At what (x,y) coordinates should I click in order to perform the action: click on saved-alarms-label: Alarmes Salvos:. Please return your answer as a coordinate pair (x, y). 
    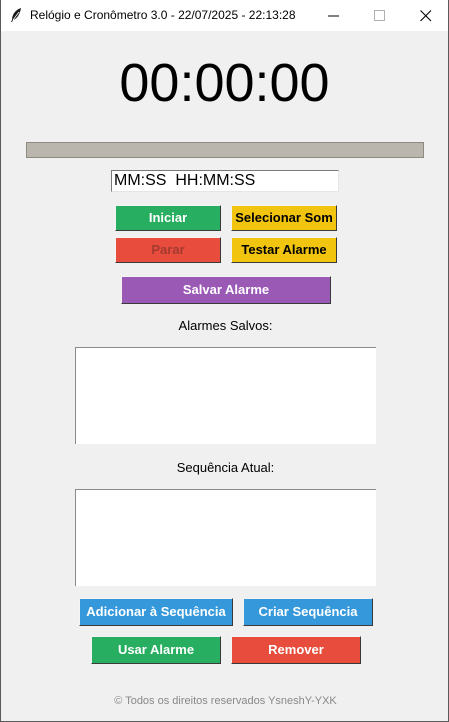
    Looking at the image, I should click on (225, 325).